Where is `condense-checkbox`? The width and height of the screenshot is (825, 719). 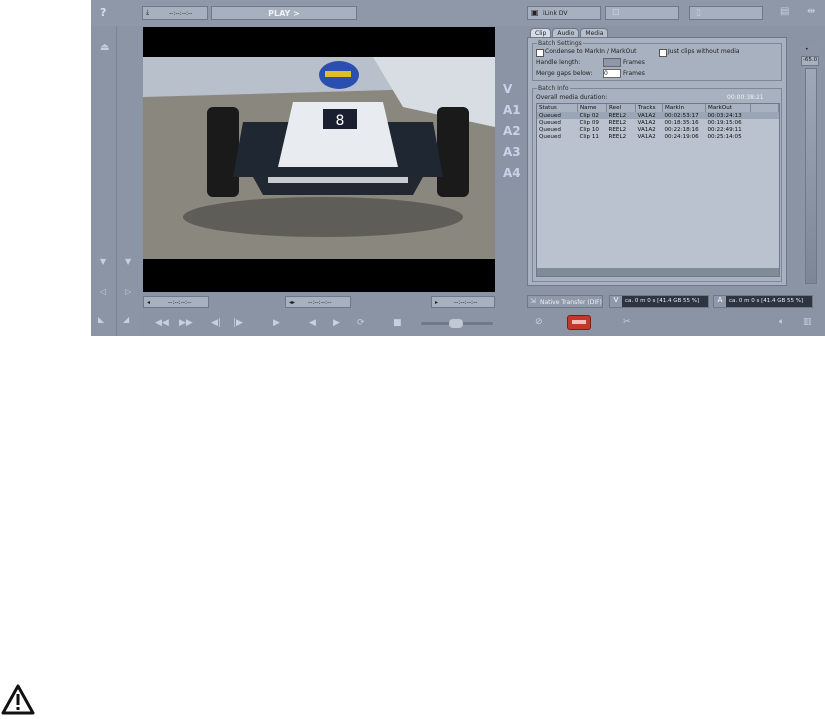 condense-checkbox is located at coordinates (540, 53).